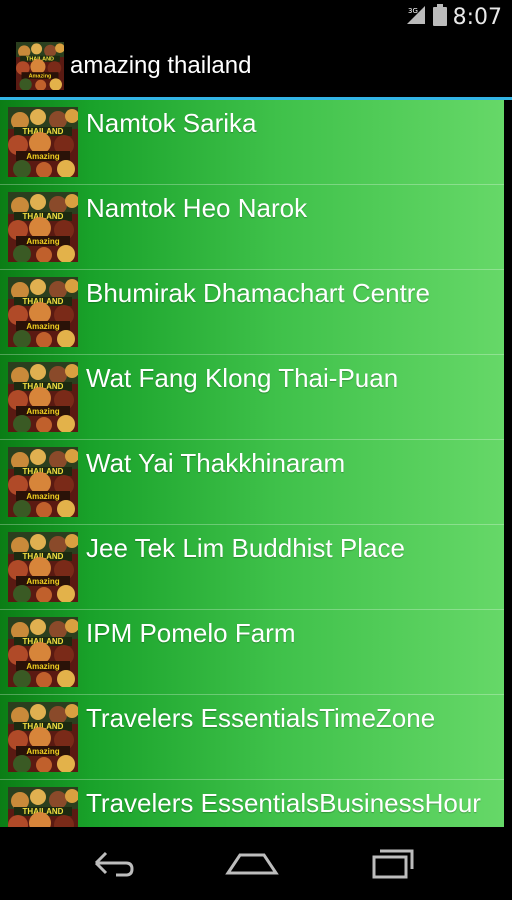 The width and height of the screenshot is (512, 900). Describe the element at coordinates (242, 378) in the screenshot. I see `list-item-label: Wat Fang Klong Thai-Puan` at that location.